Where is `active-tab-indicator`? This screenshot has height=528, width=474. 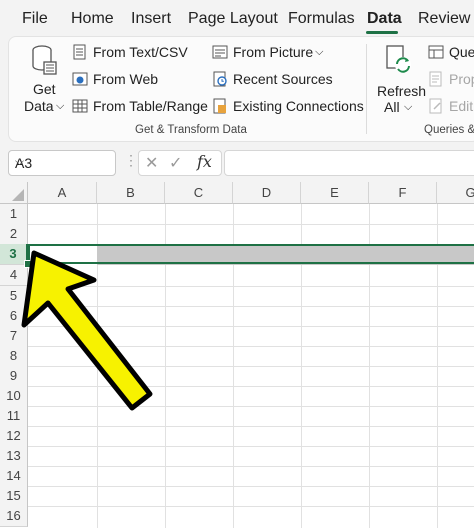 active-tab-indicator is located at coordinates (382, 32).